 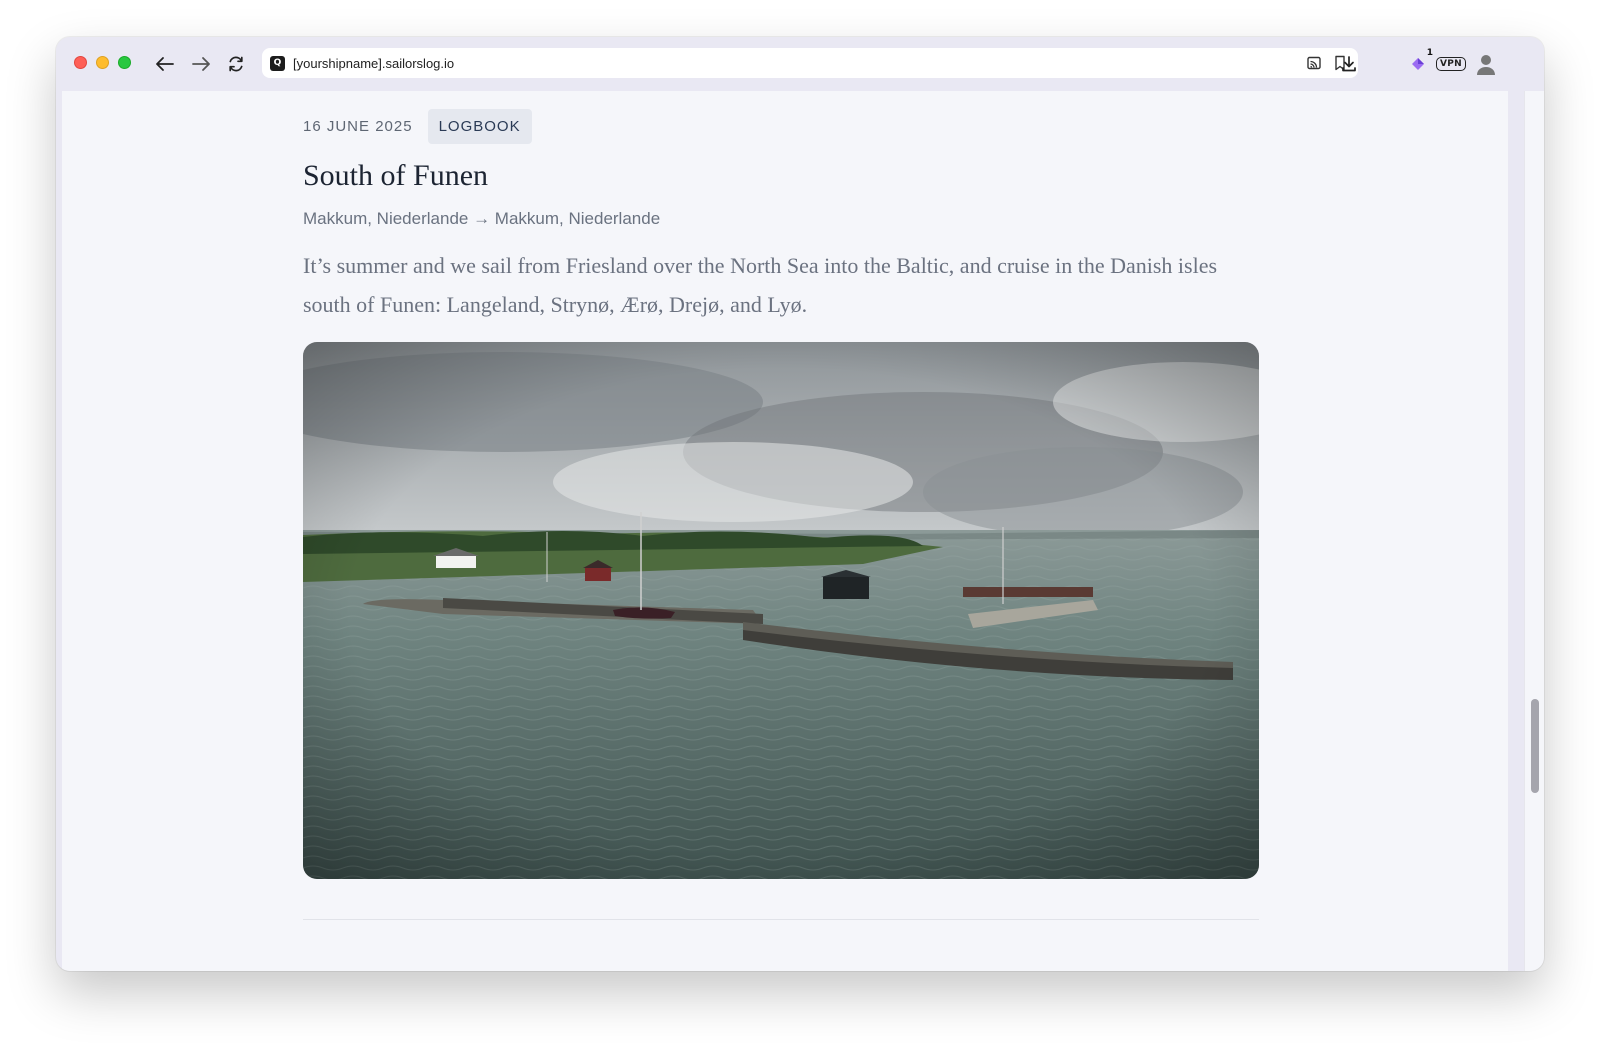 I want to click on extension-badge: 1, so click(x=1429, y=53).